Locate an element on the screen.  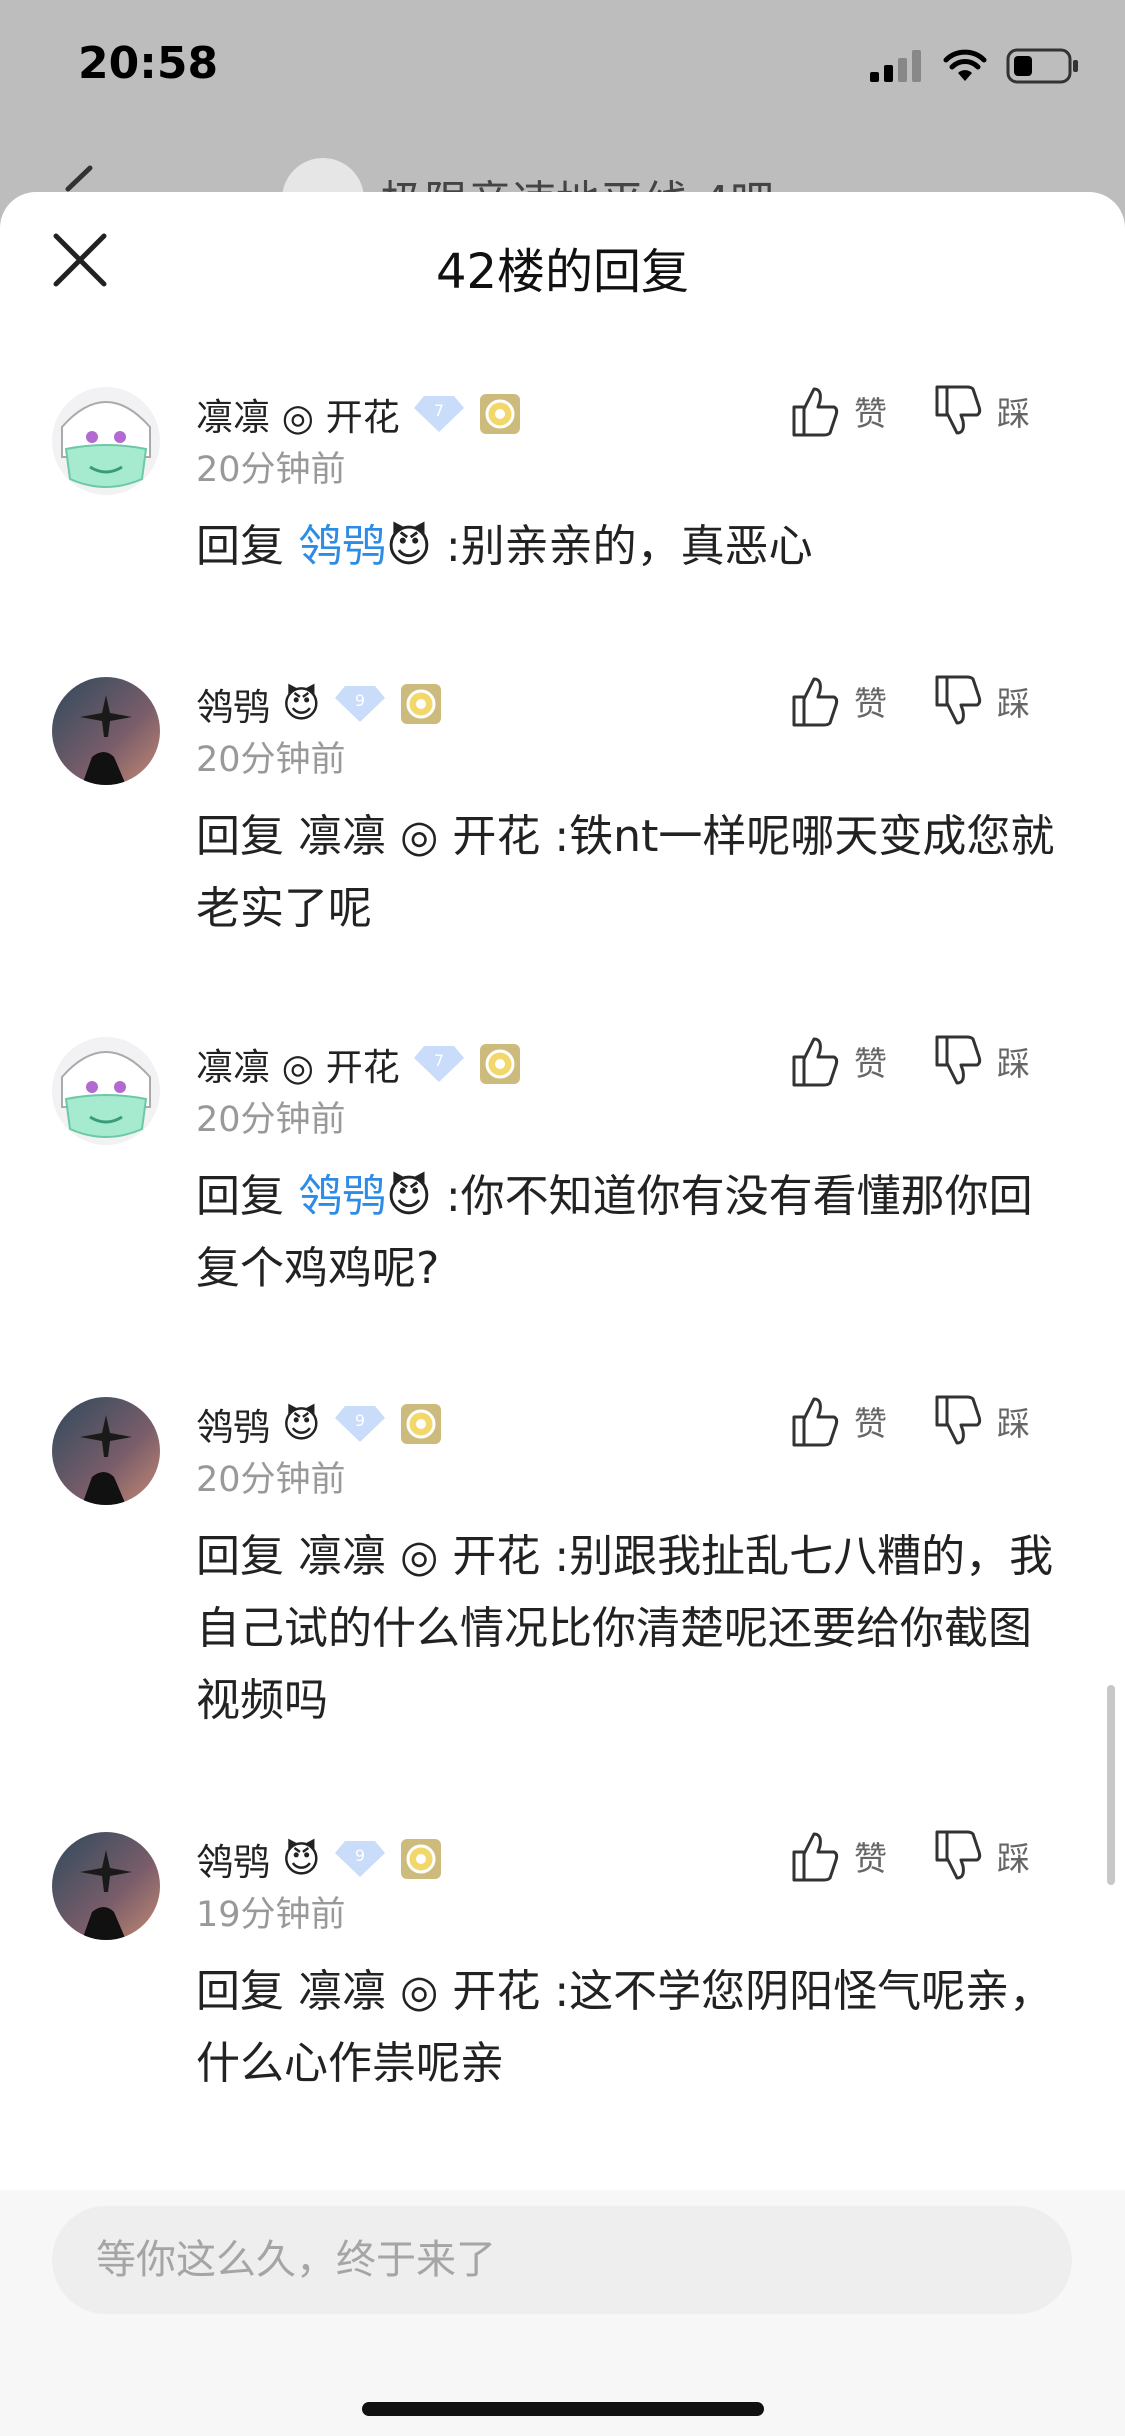
comment-time: 19分钟前 is located at coordinates (271, 1915).